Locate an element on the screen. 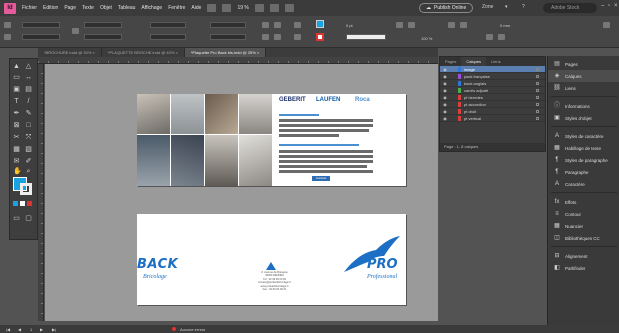  flip-h-icon is located at coordinates (265, 37).